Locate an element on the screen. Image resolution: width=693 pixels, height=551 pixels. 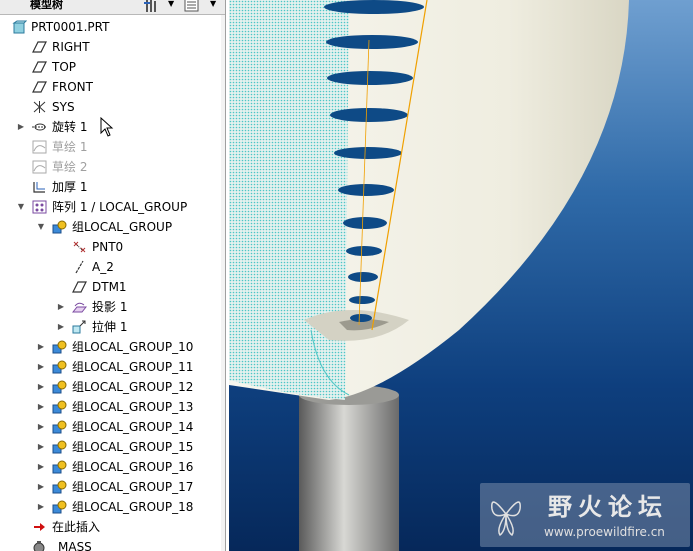
tree-item-label: 组LOCAL_GROUP_13 is located at coordinates (133, 407).